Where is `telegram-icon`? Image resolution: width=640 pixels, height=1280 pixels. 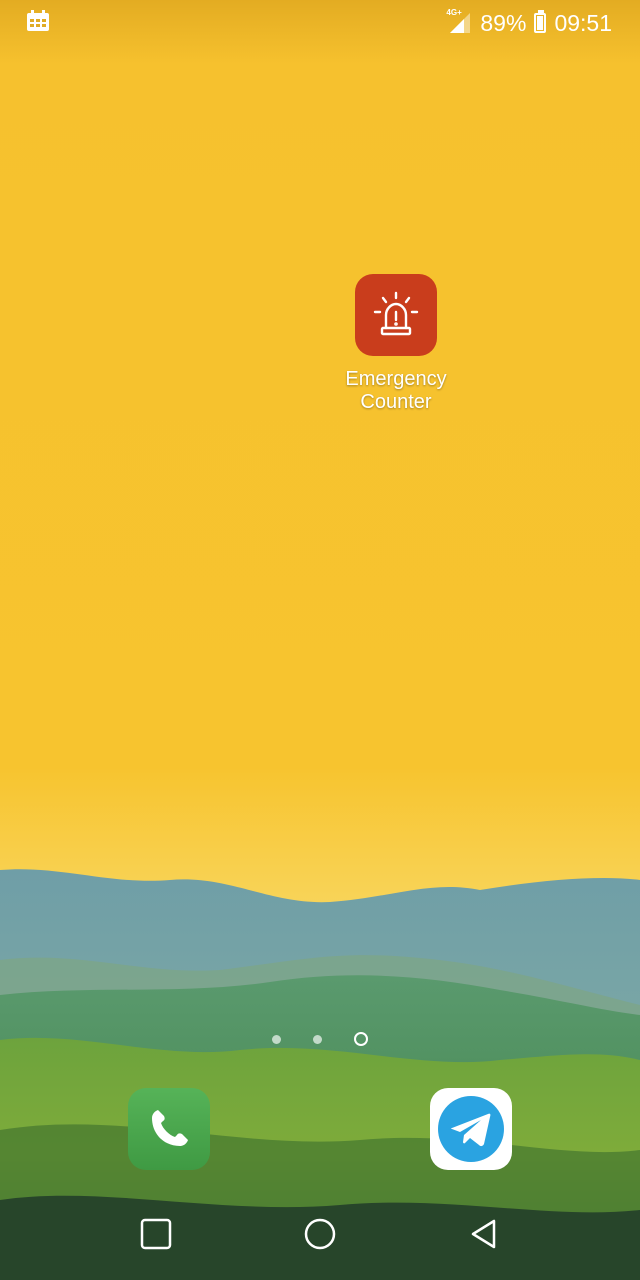
telegram-icon is located at coordinates (471, 1129).